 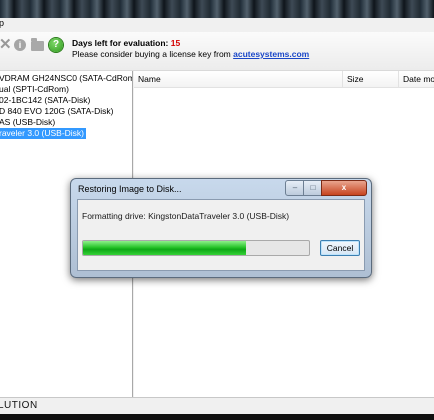 I want to click on desktop-background-strip, so click(x=217, y=10).